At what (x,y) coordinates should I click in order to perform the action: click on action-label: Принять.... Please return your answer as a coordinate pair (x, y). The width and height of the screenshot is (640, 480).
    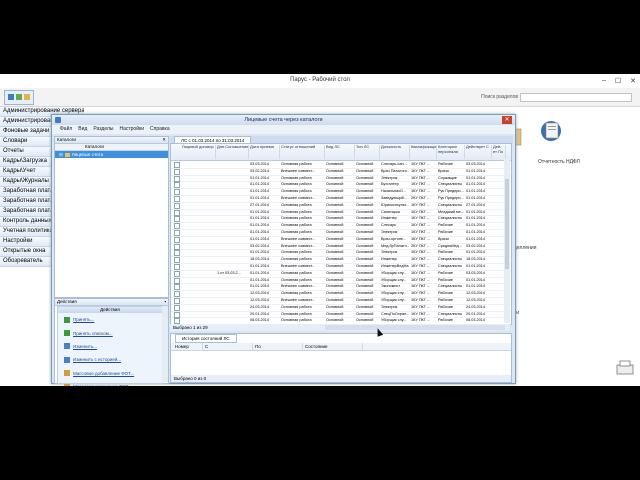
    Looking at the image, I should click on (84, 320).